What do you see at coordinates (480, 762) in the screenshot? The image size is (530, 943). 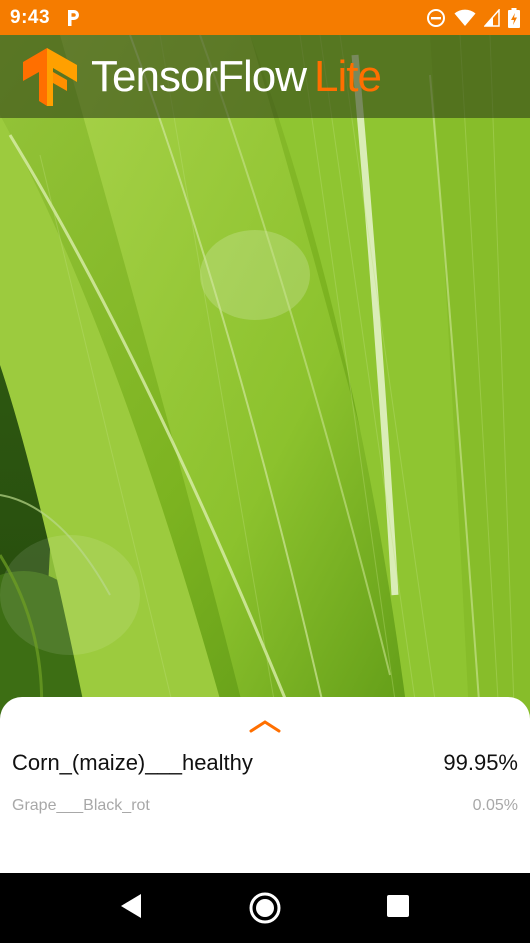 I see `result-confidence: 99.95%` at bounding box center [480, 762].